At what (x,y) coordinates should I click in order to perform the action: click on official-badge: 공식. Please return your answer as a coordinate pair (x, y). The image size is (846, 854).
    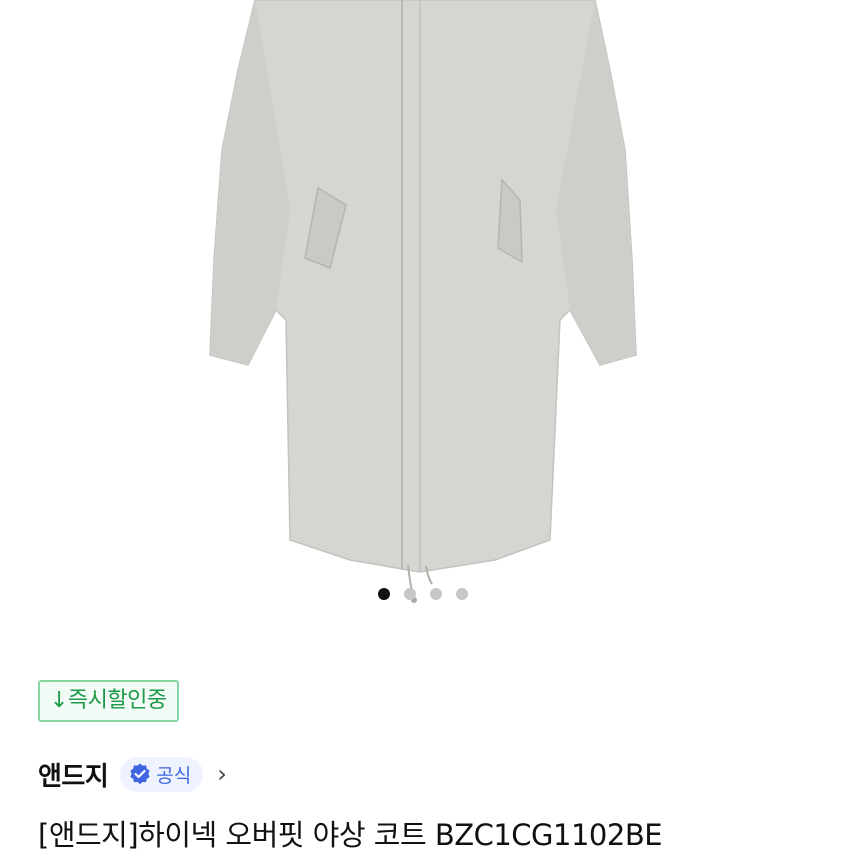
    Looking at the image, I should click on (162, 774).